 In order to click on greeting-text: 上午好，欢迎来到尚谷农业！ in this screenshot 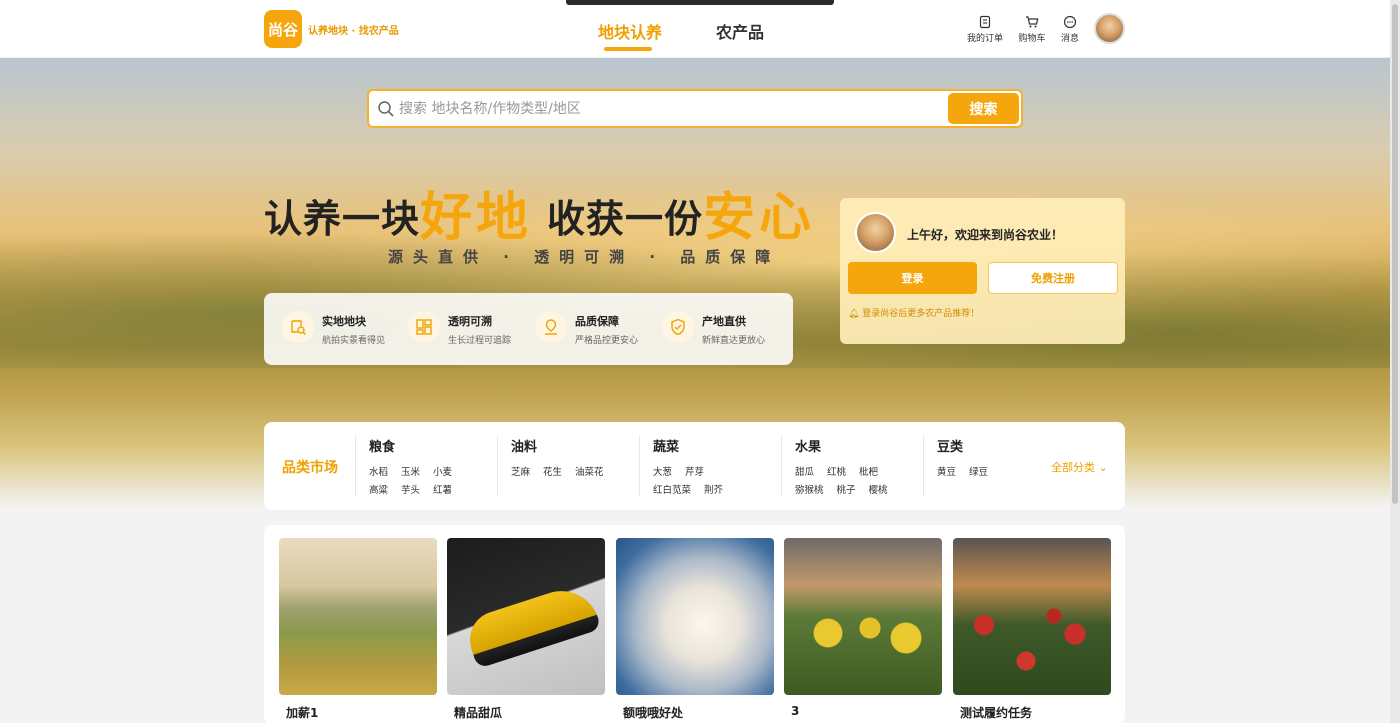, I will do `click(985, 235)`.